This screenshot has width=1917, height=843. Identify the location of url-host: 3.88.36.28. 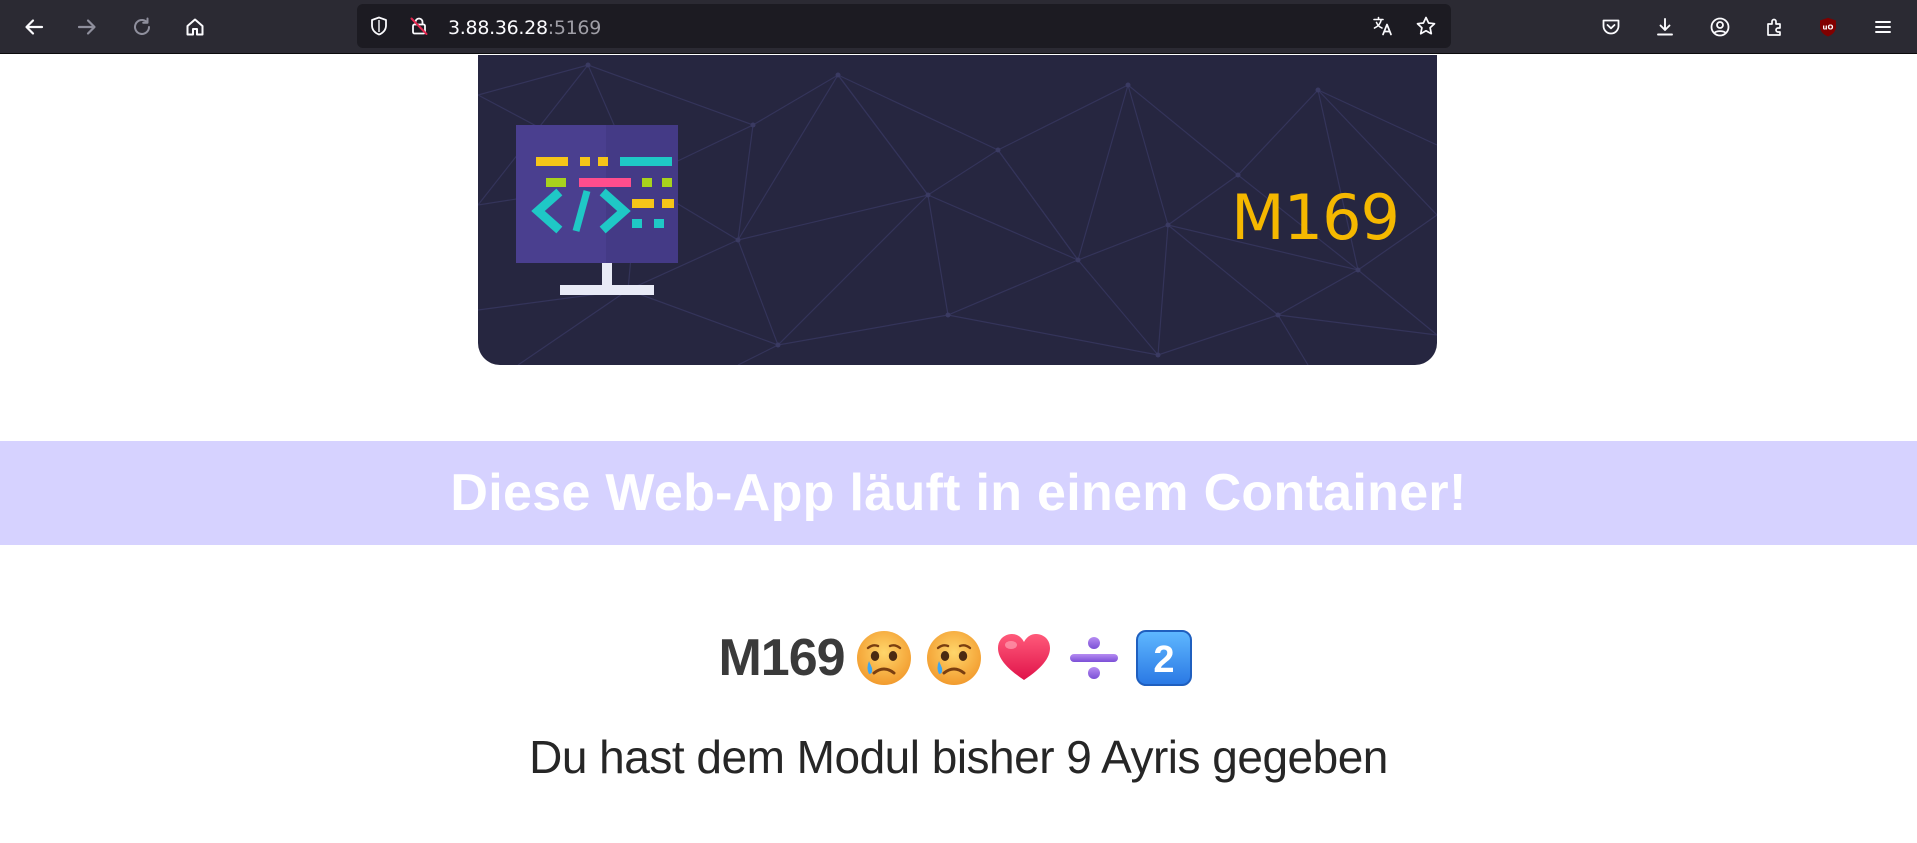
(498, 28).